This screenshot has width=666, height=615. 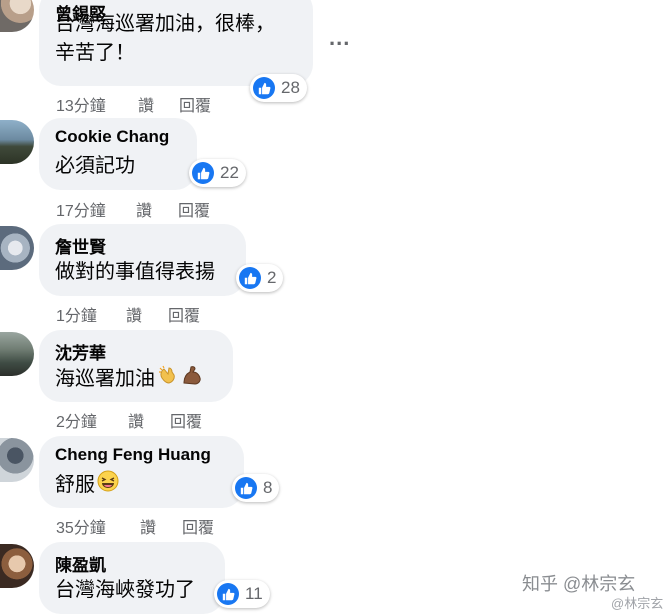 I want to click on comment-bubble: 沈芳華 海巡署加油, so click(x=136, y=366).